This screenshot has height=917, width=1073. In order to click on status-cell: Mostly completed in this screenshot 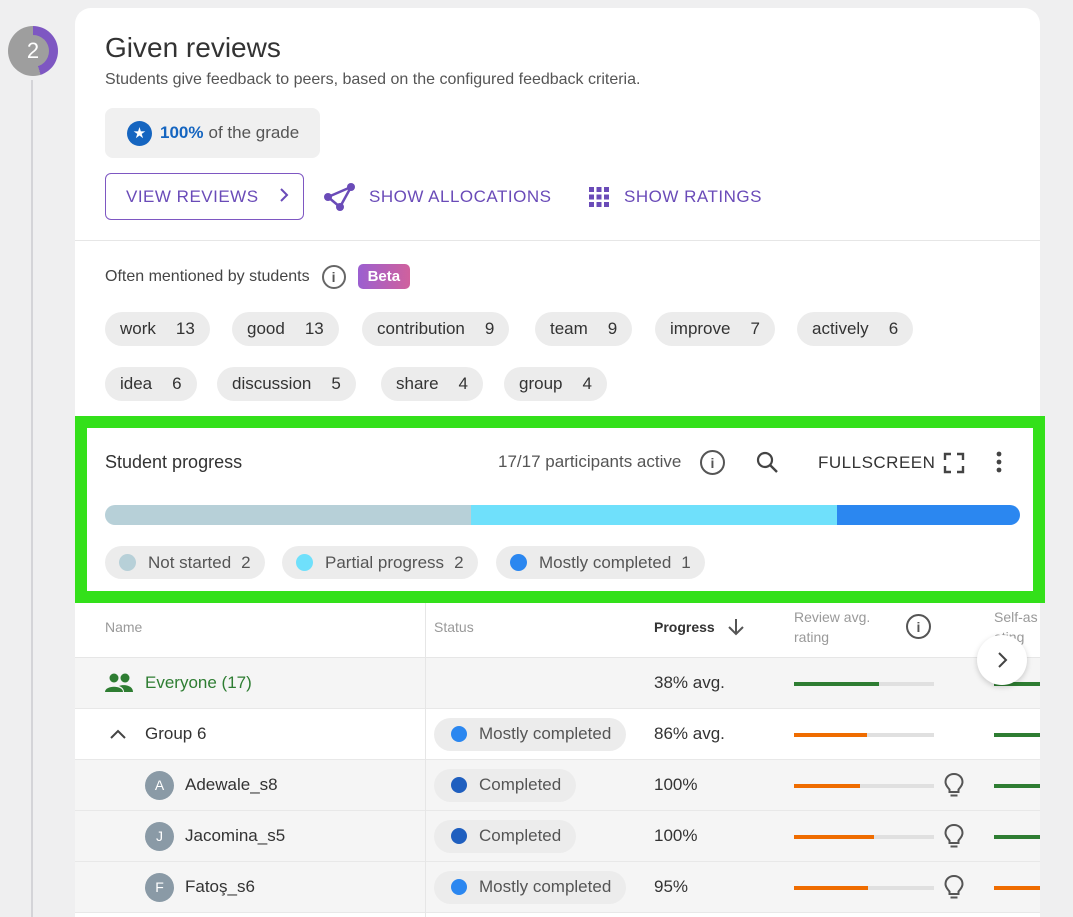, I will do `click(530, 734)`.